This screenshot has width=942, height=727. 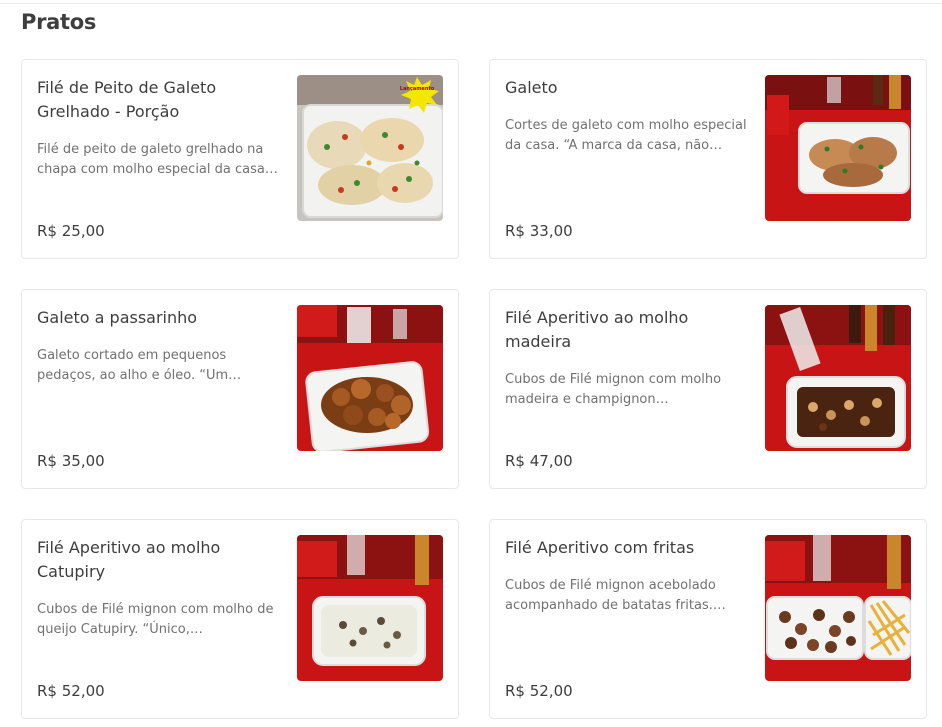 I want to click on item-name: Filé Aperitivo ao molho madeira, so click(x=597, y=329).